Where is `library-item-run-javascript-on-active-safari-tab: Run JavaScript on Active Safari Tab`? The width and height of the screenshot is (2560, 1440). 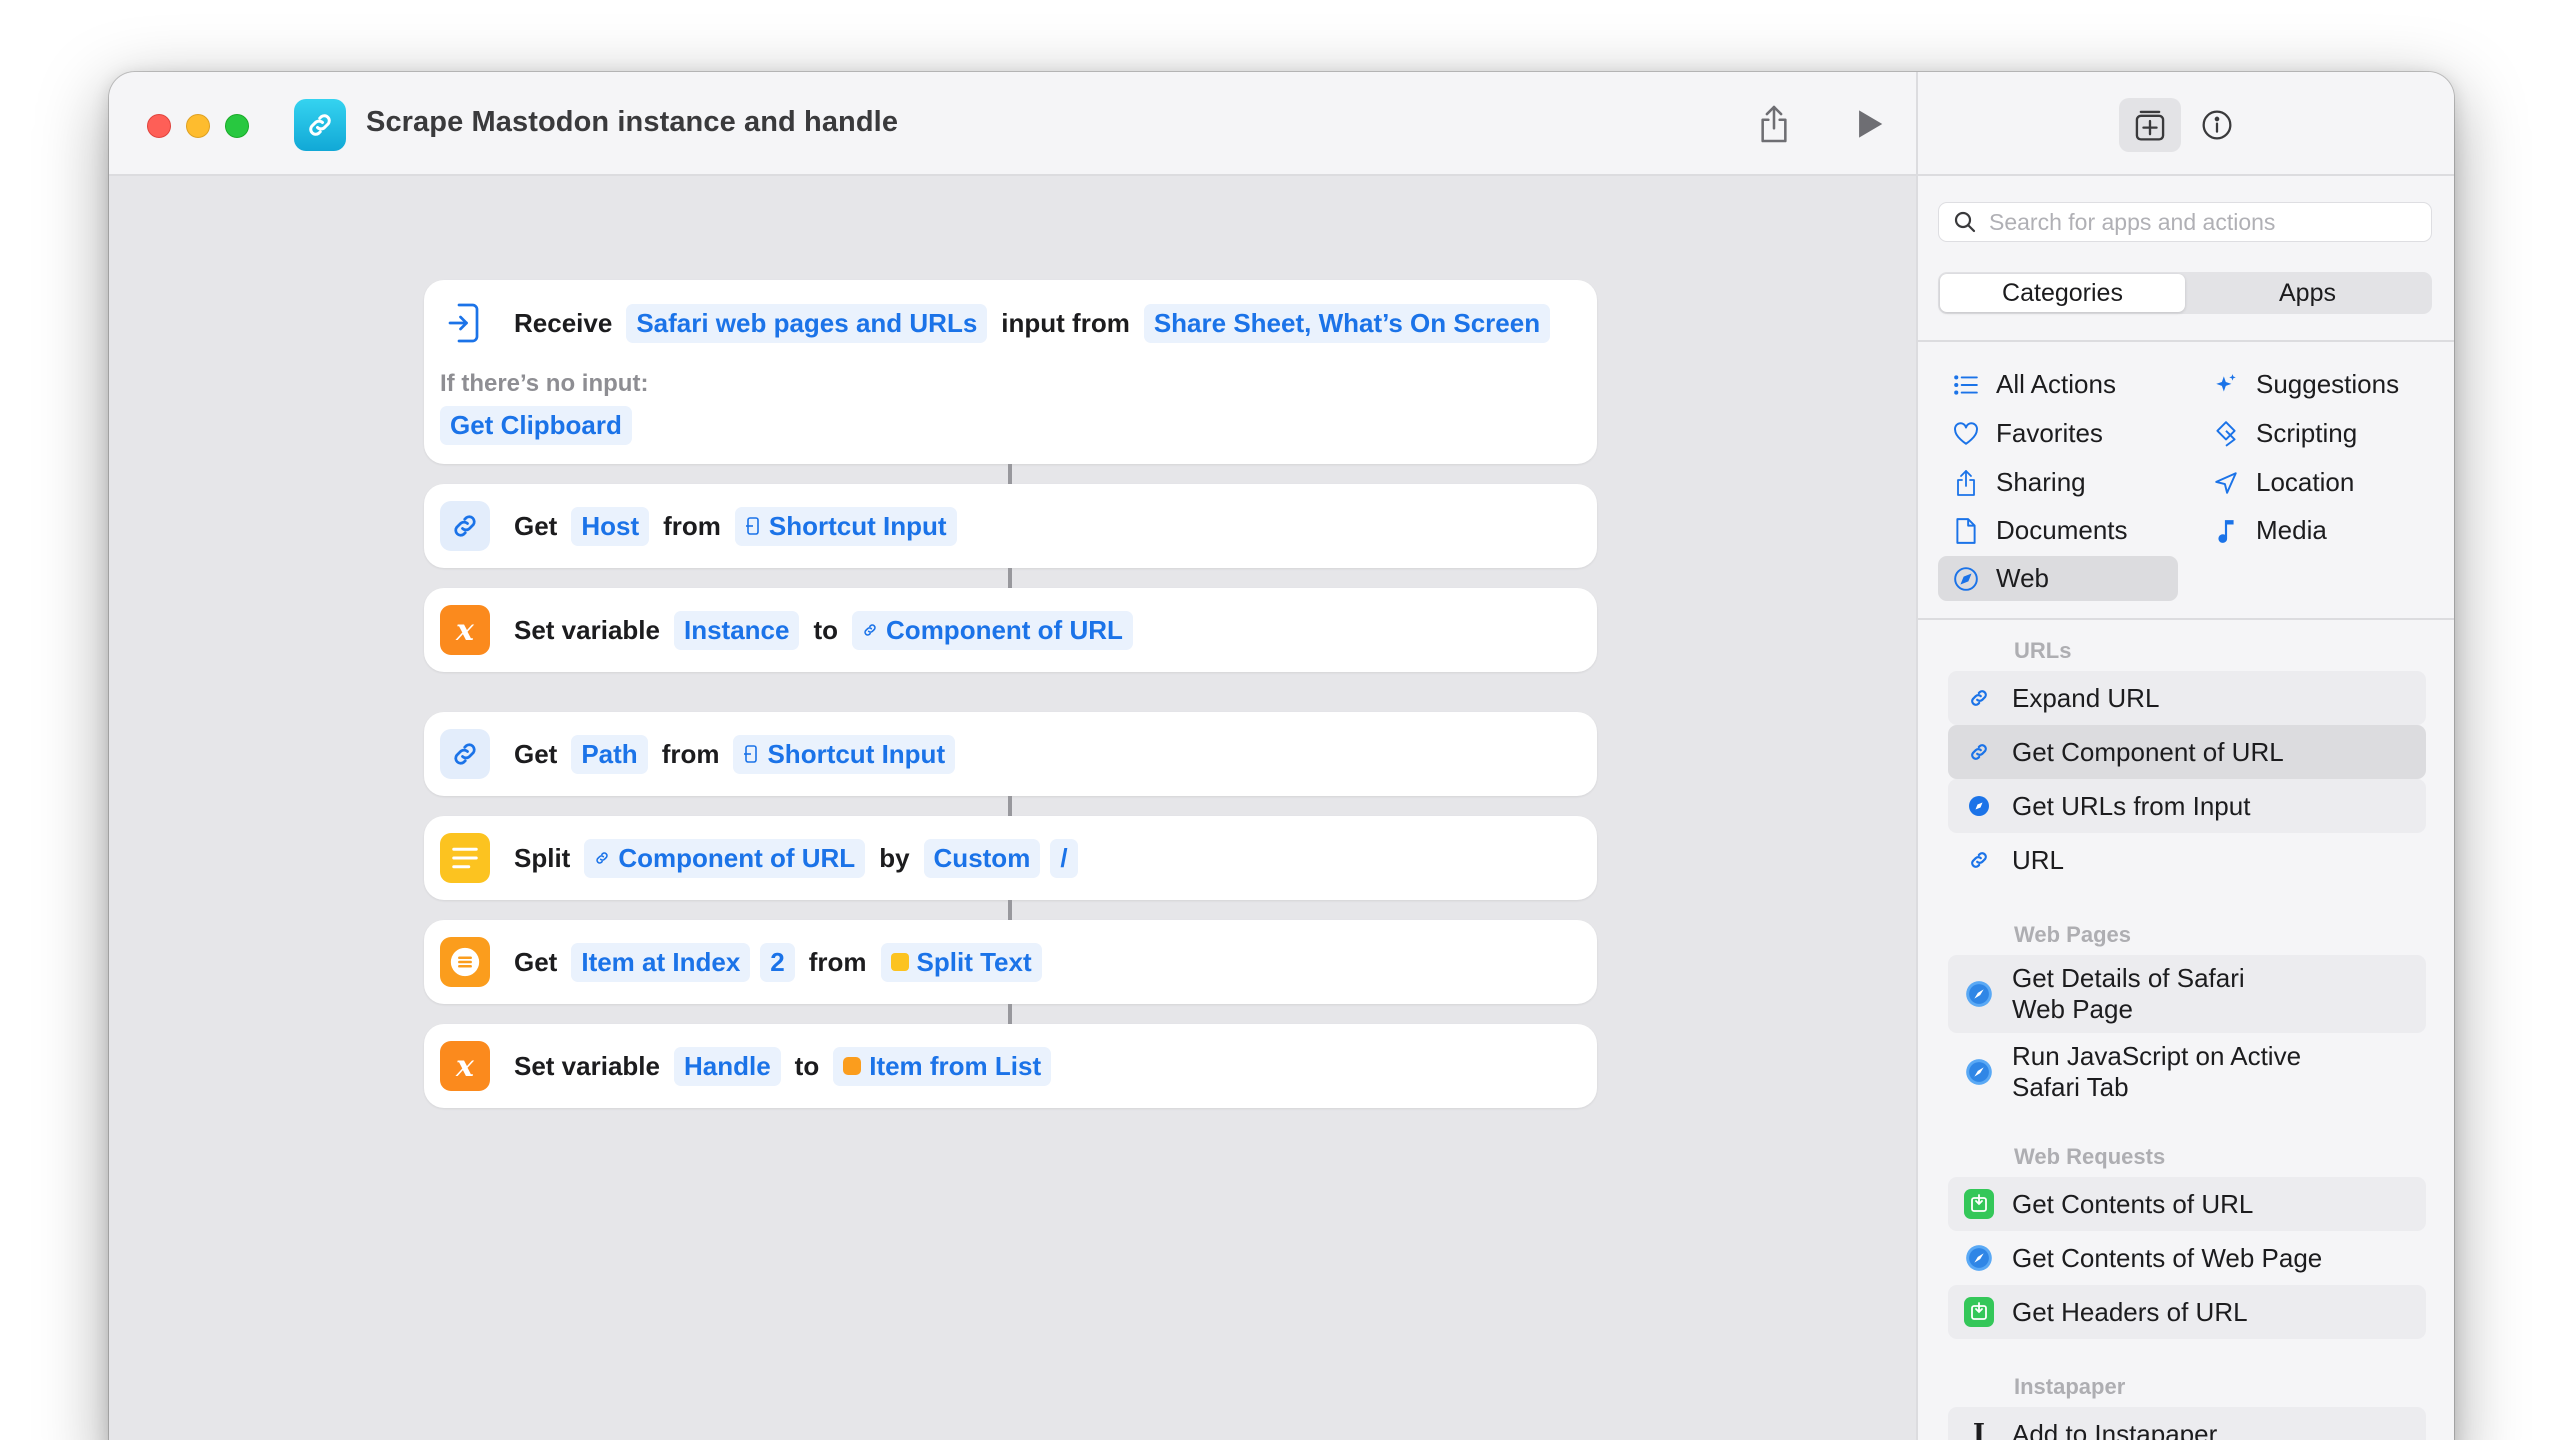
library-item-run-javascript-on-active-safari-tab: Run JavaScript on Active Safari Tab is located at coordinates (2187, 1072).